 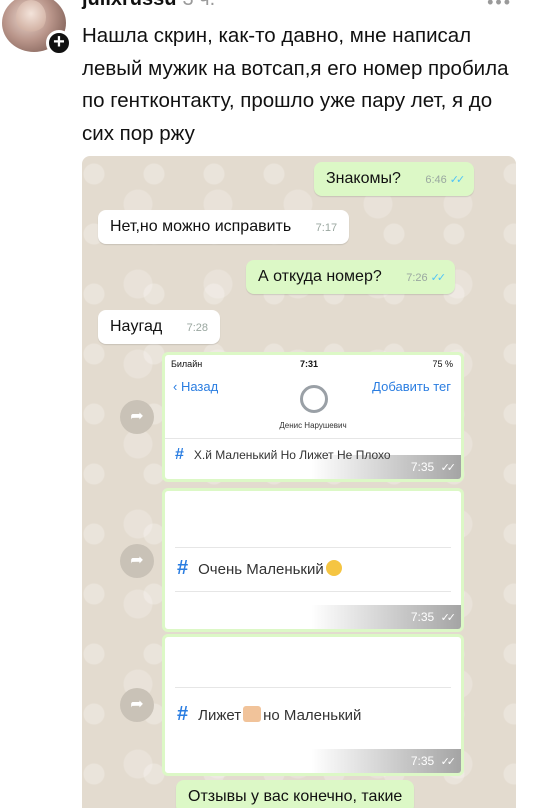 What do you see at coordinates (252, 714) in the screenshot?
I see `thumbs-up-emoji-icon` at bounding box center [252, 714].